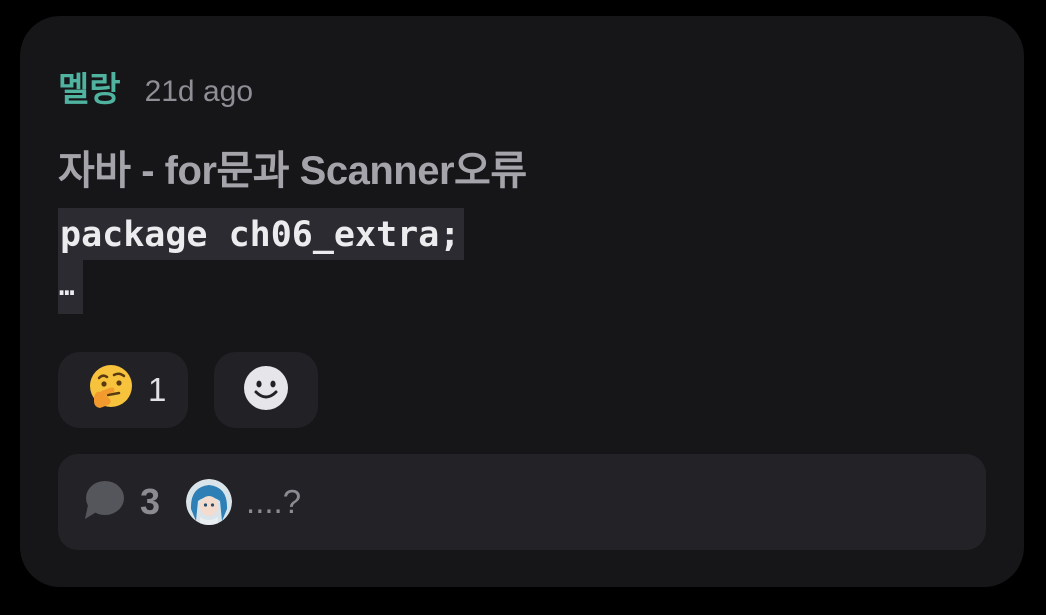  What do you see at coordinates (104, 502) in the screenshot?
I see `speech-bubble-icon` at bounding box center [104, 502].